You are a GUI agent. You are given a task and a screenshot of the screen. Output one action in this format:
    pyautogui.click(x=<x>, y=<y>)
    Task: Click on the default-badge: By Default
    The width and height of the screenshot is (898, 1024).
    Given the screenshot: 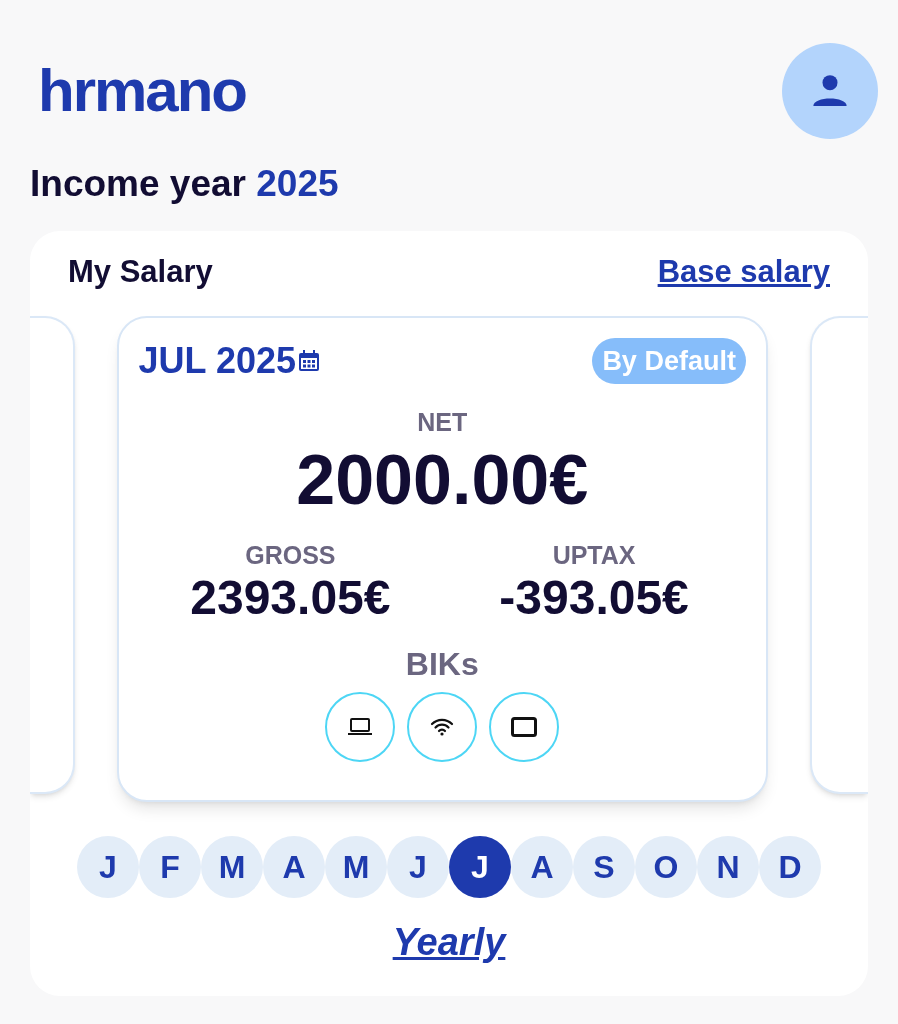 What is the action you would take?
    pyautogui.click(x=669, y=360)
    